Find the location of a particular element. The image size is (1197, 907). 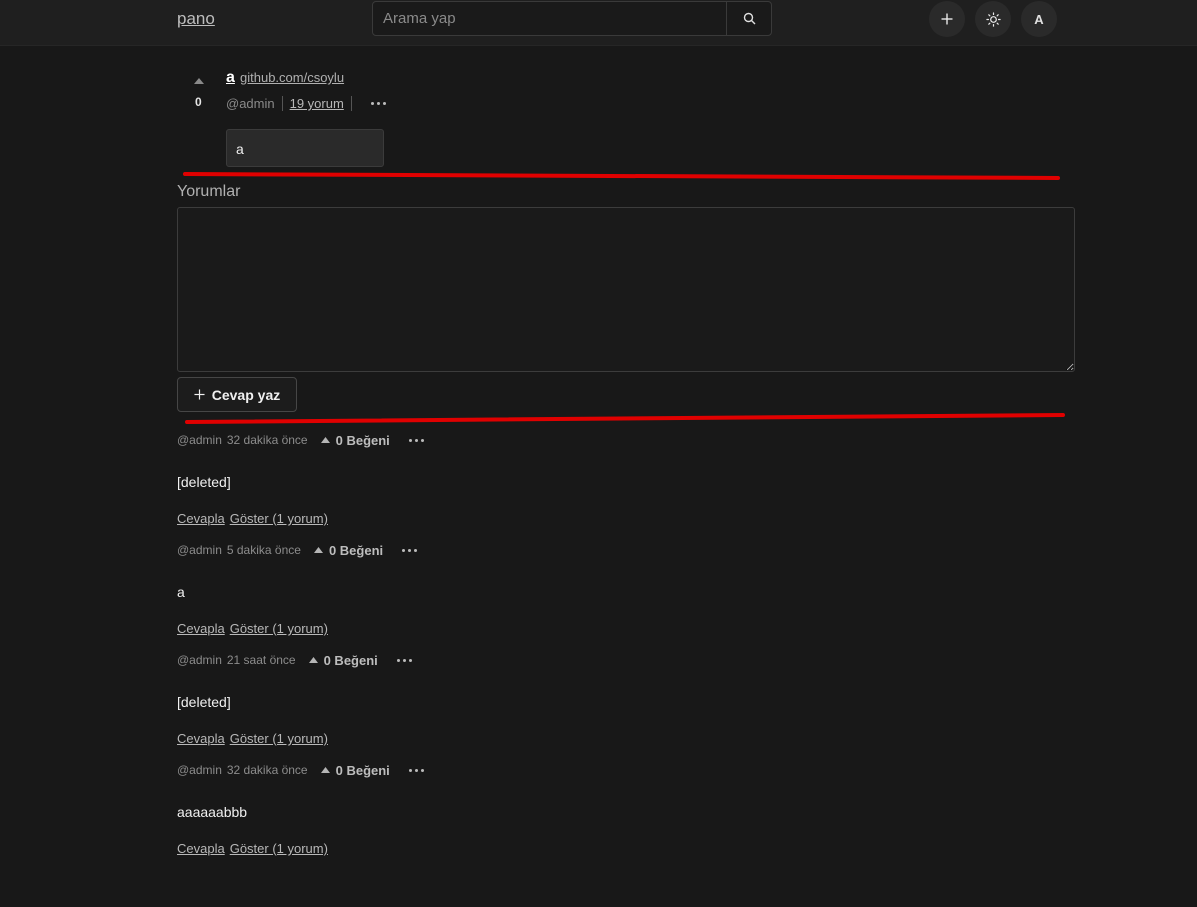

create-post-button is located at coordinates (947, 19).